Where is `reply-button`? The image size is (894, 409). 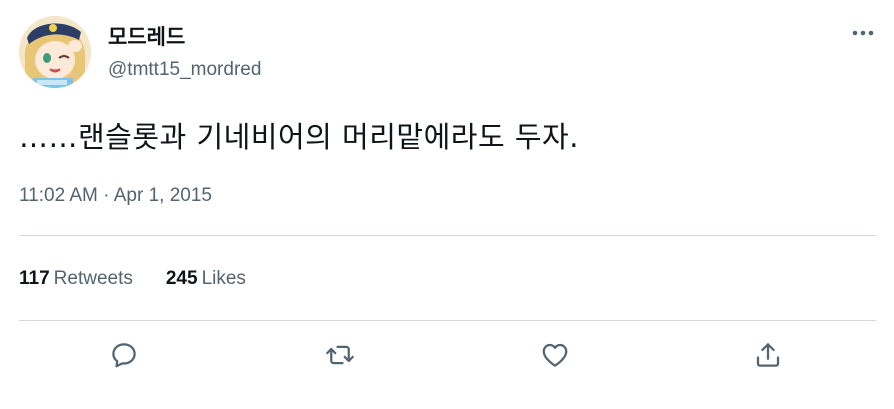 reply-button is located at coordinates (124, 355).